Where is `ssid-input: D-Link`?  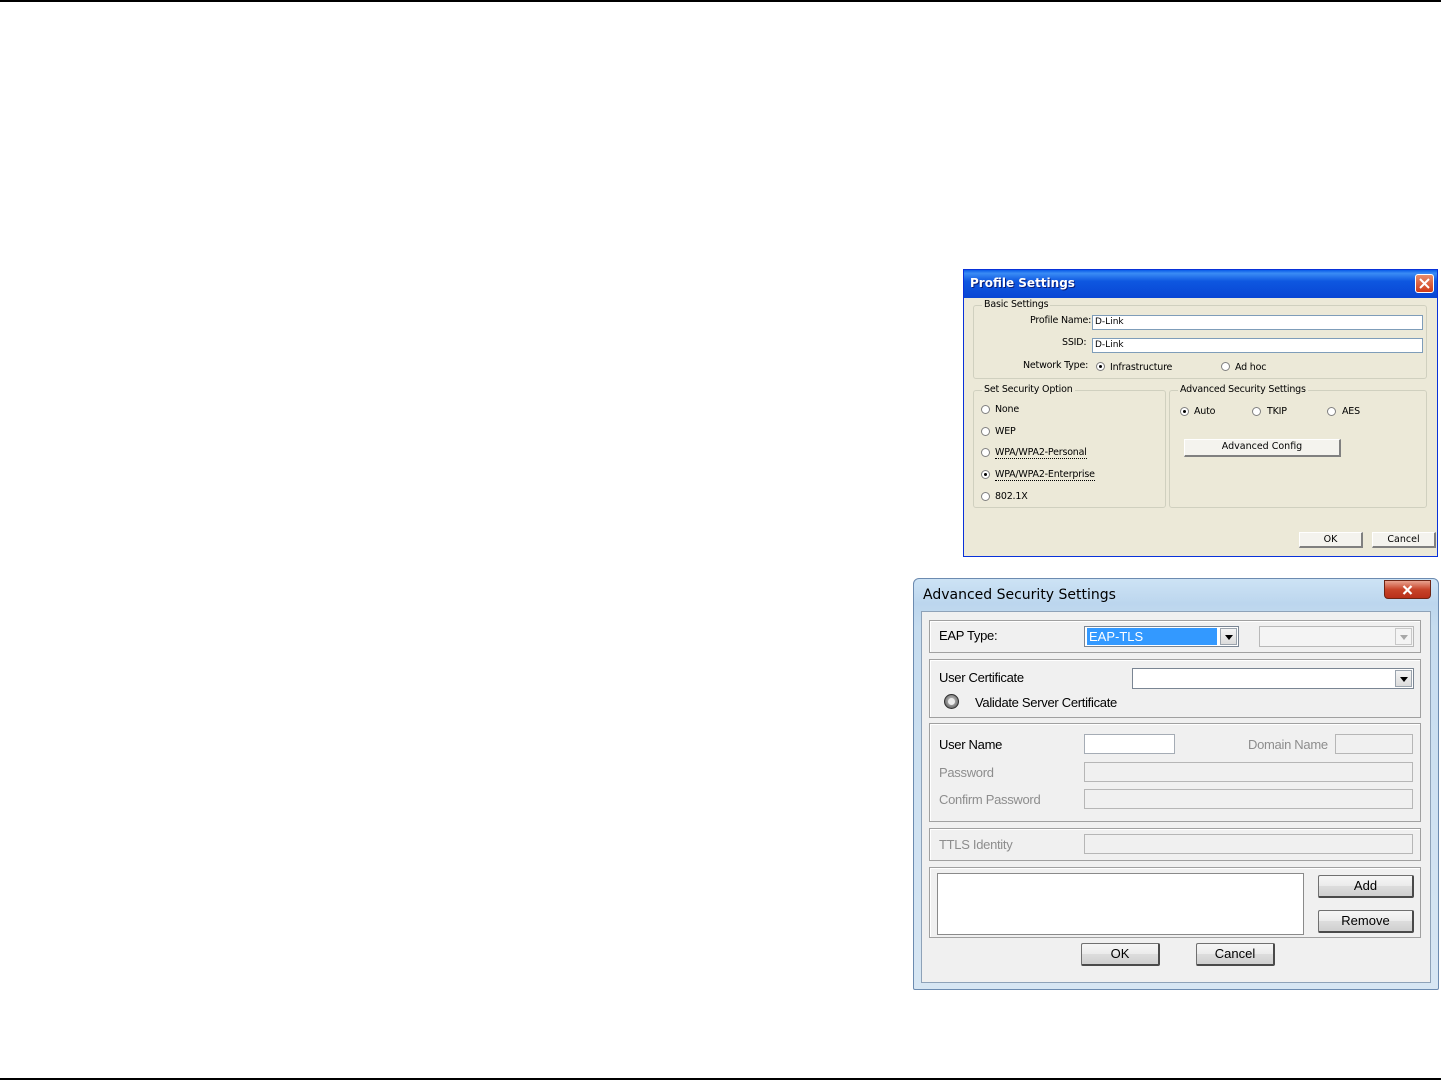
ssid-input: D-Link is located at coordinates (1257, 345).